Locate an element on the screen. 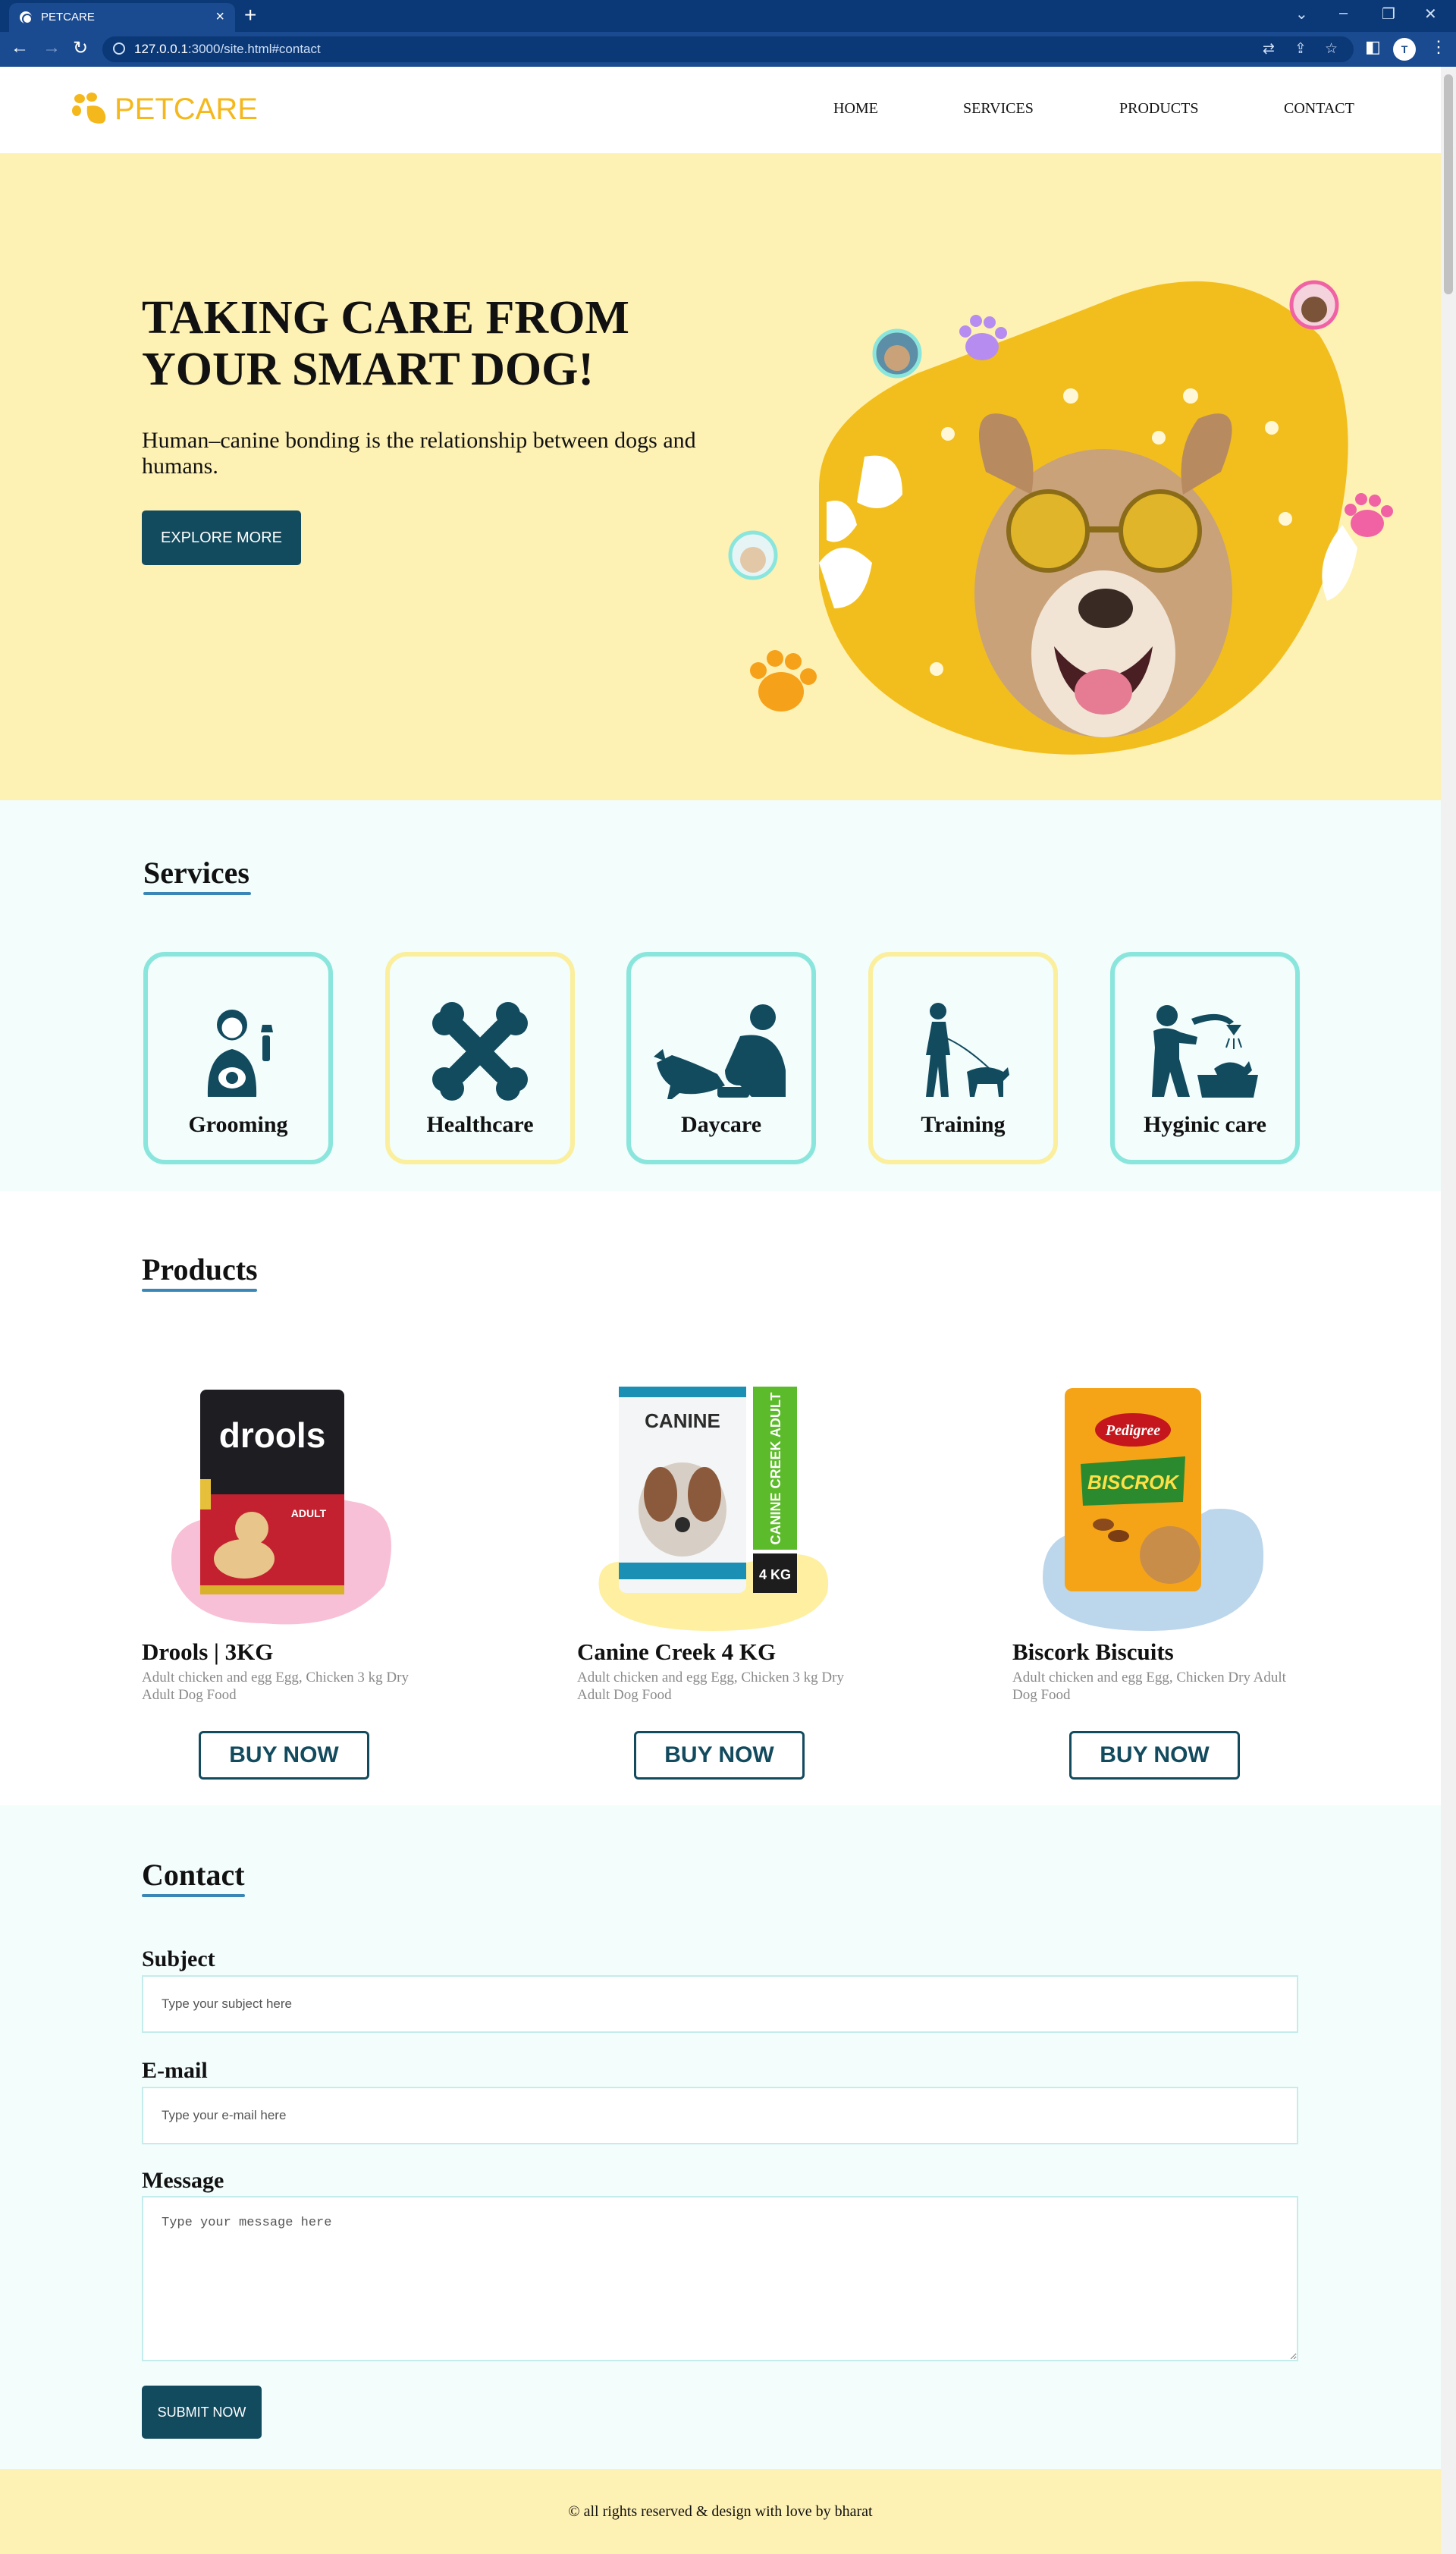 The image size is (1456, 2554). subject-input is located at coordinates (720, 2004).